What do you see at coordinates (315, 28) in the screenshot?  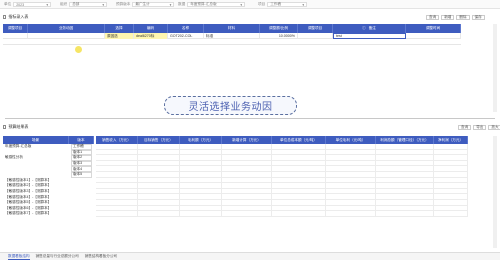 I see `col-adjust-item-2: 调整项目` at bounding box center [315, 28].